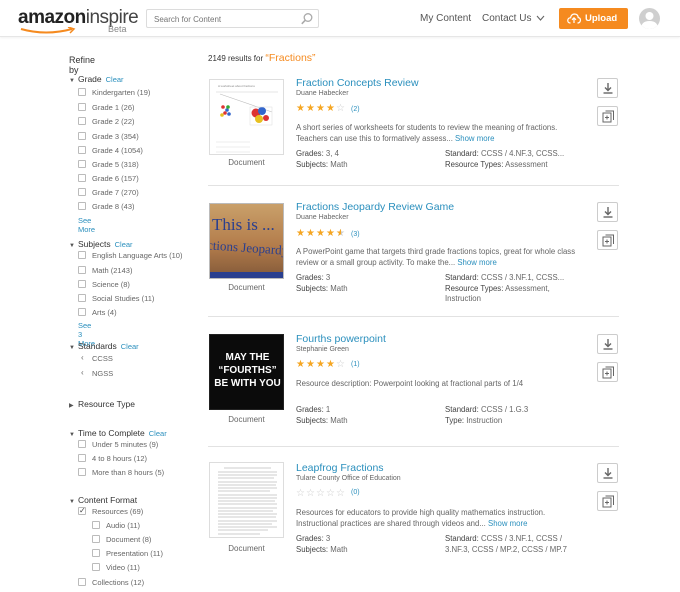 Image resolution: width=680 pixels, height=592 pixels. What do you see at coordinates (125, 444) in the screenshot?
I see `time-option: Under 5 minutes (9)` at bounding box center [125, 444].